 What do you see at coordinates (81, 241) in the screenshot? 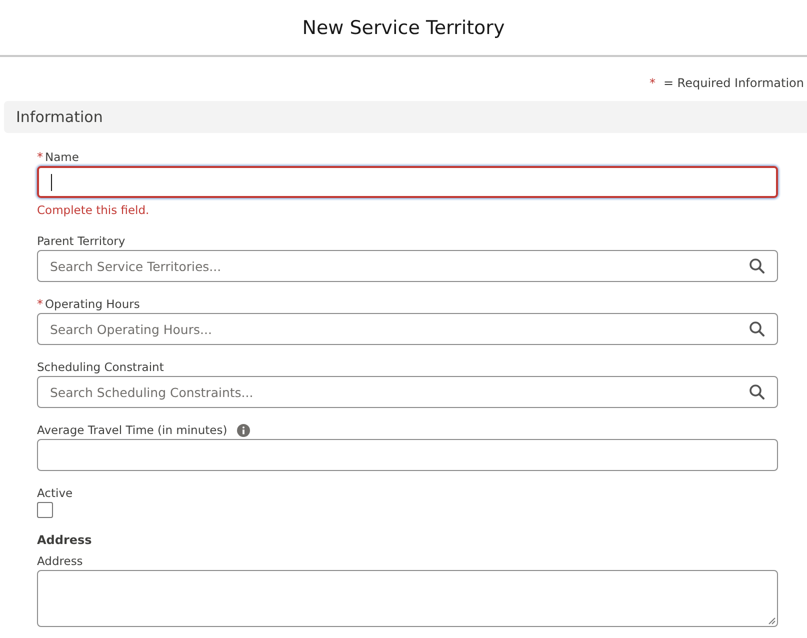
I see `field-label: Parent Territory` at bounding box center [81, 241].